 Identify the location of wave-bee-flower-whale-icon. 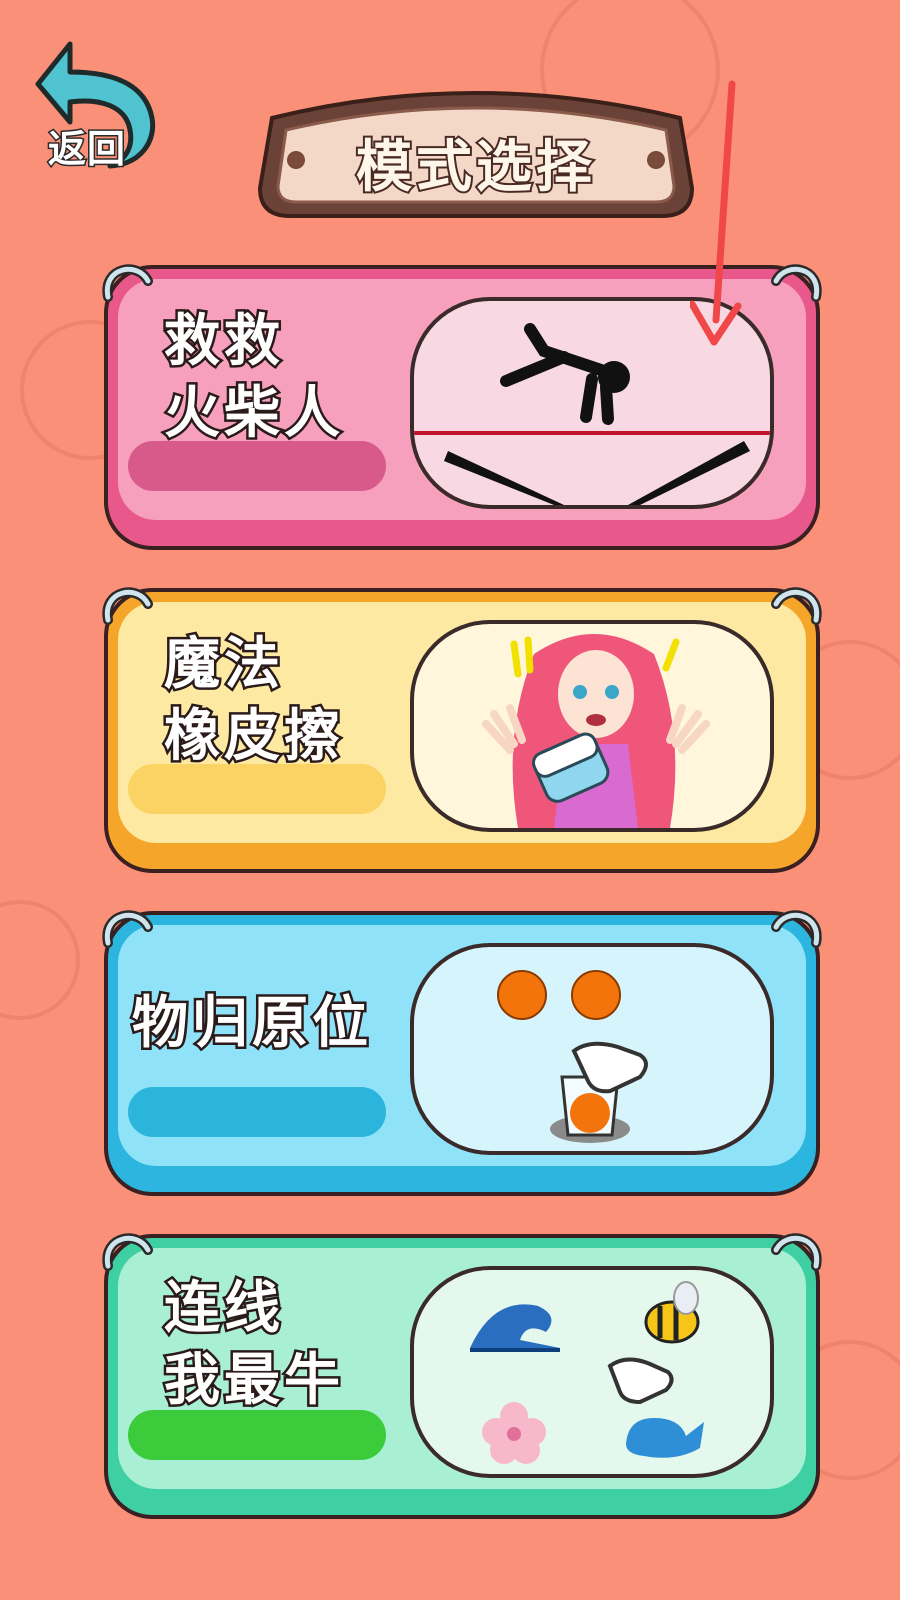
(592, 1372).